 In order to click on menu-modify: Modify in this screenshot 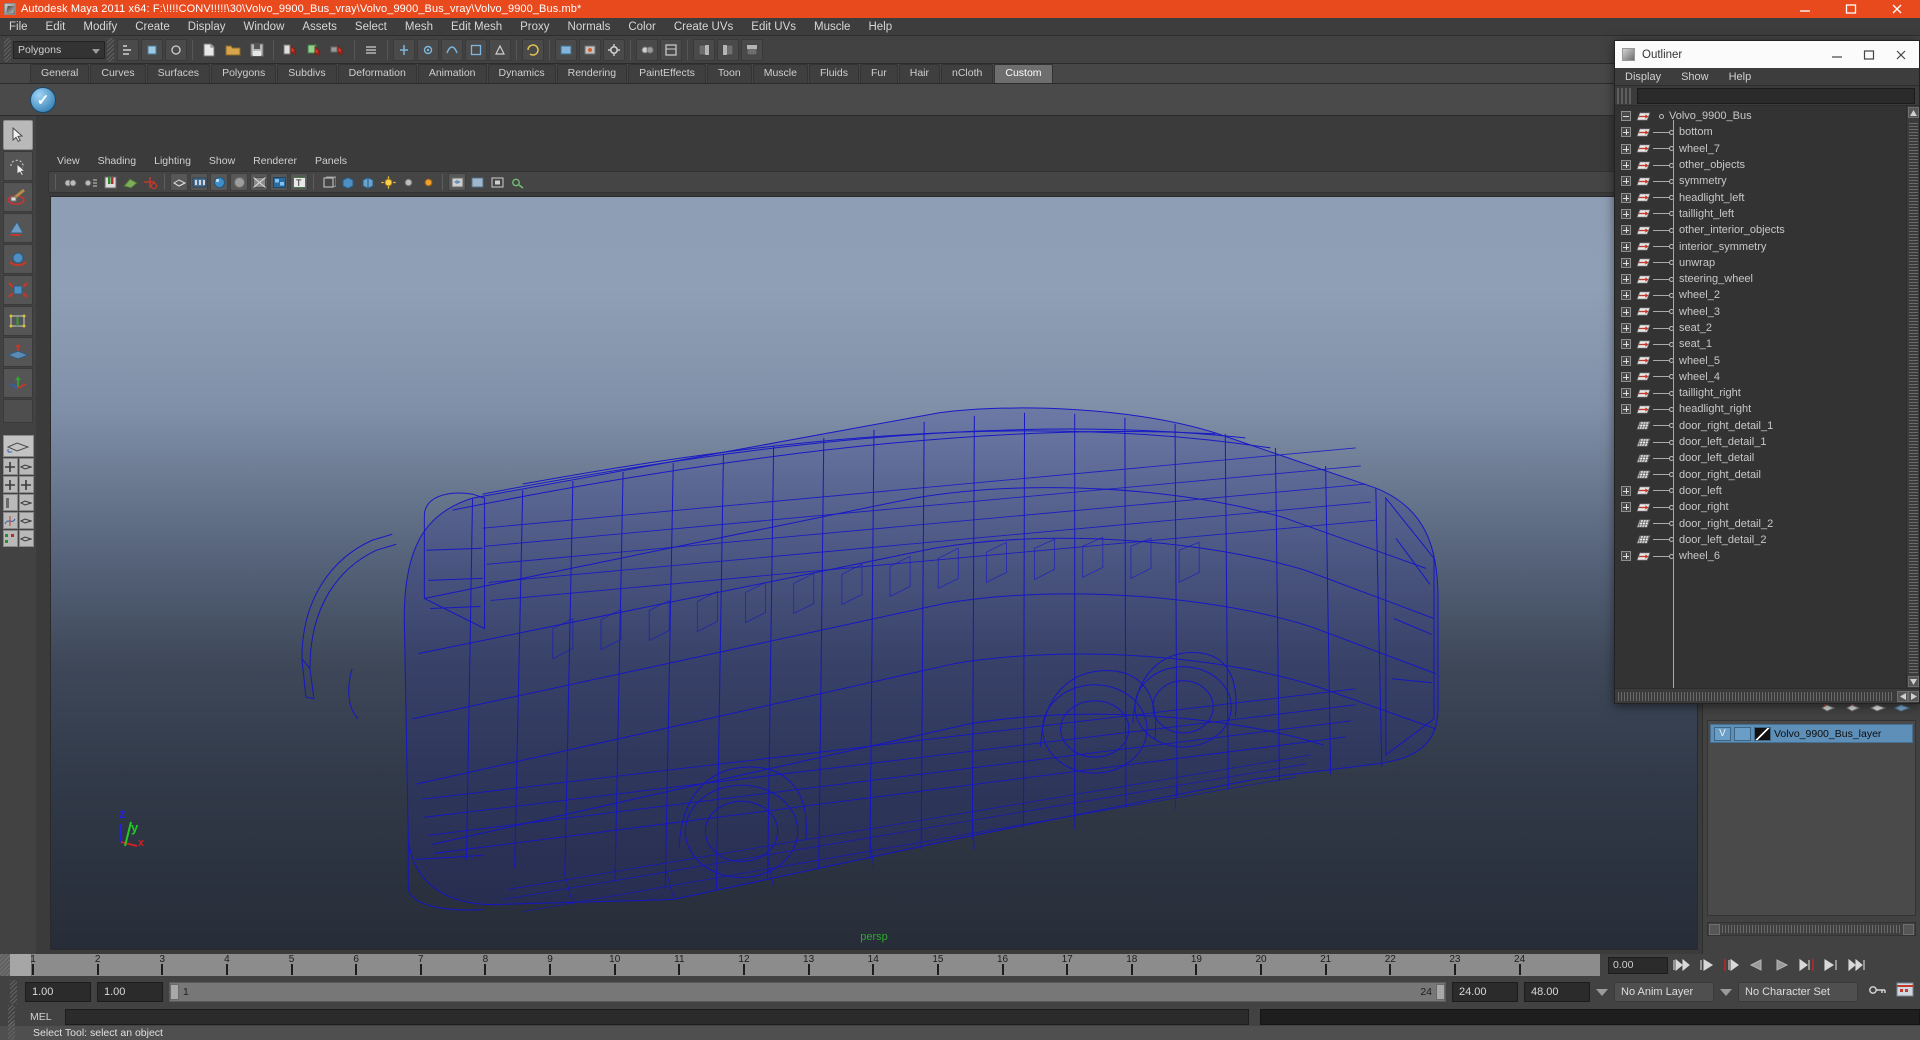, I will do `click(100, 27)`.